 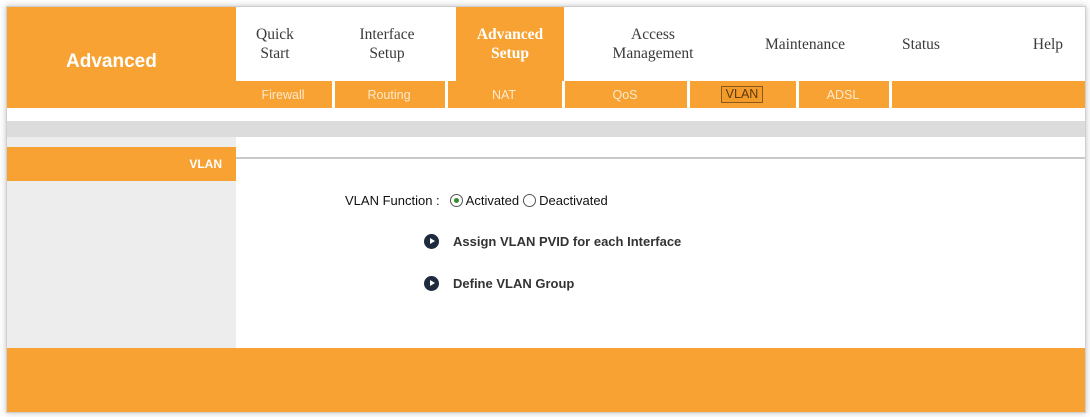 I want to click on tab-quick-start: Quick Start, so click(x=275, y=44).